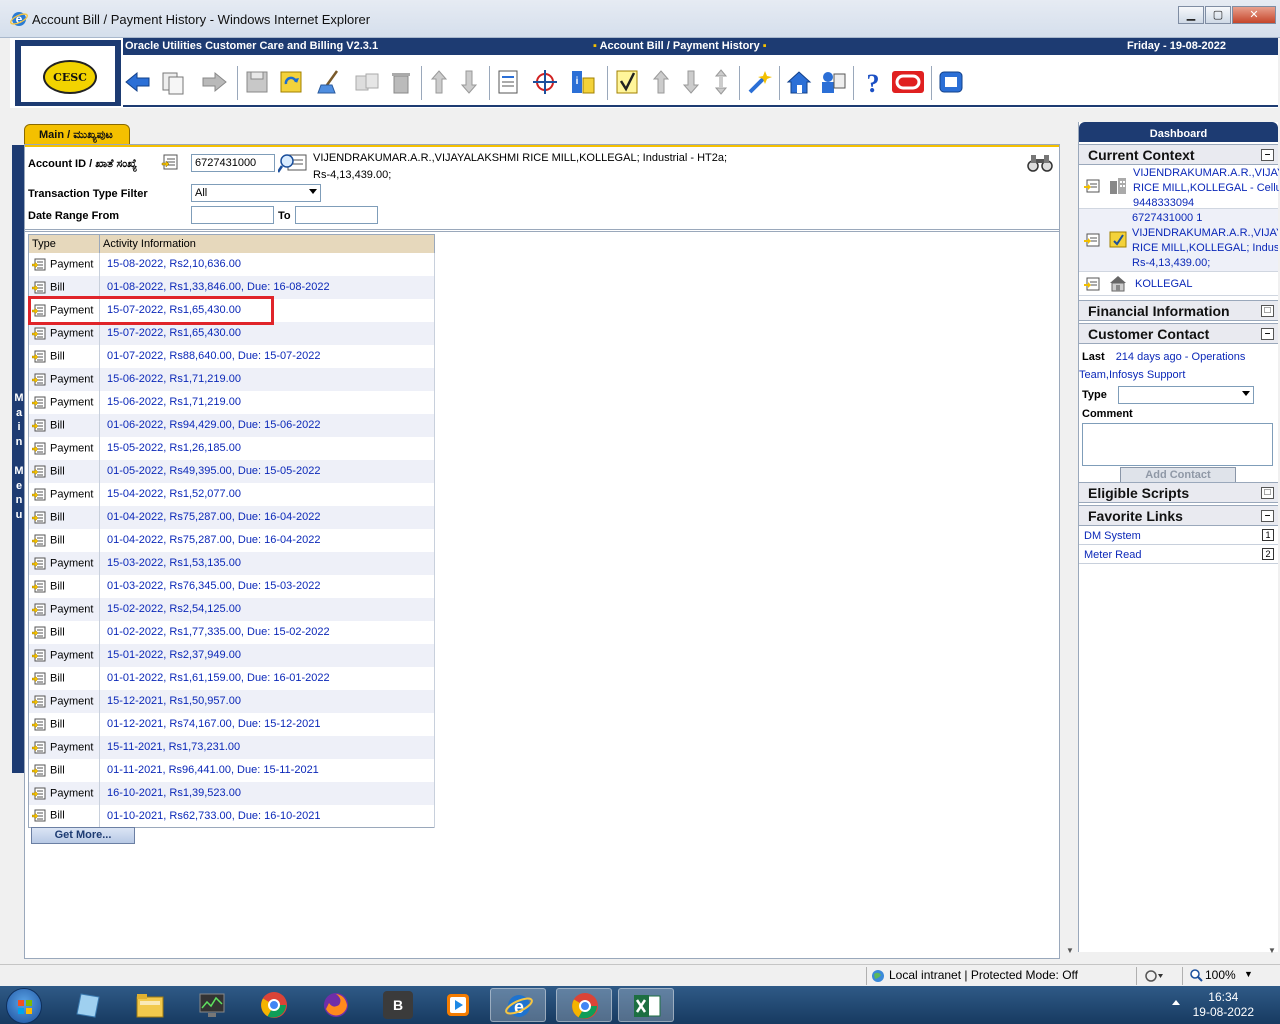 The width and height of the screenshot is (1280, 1024). What do you see at coordinates (336, 215) in the screenshot?
I see `date-to-input` at bounding box center [336, 215].